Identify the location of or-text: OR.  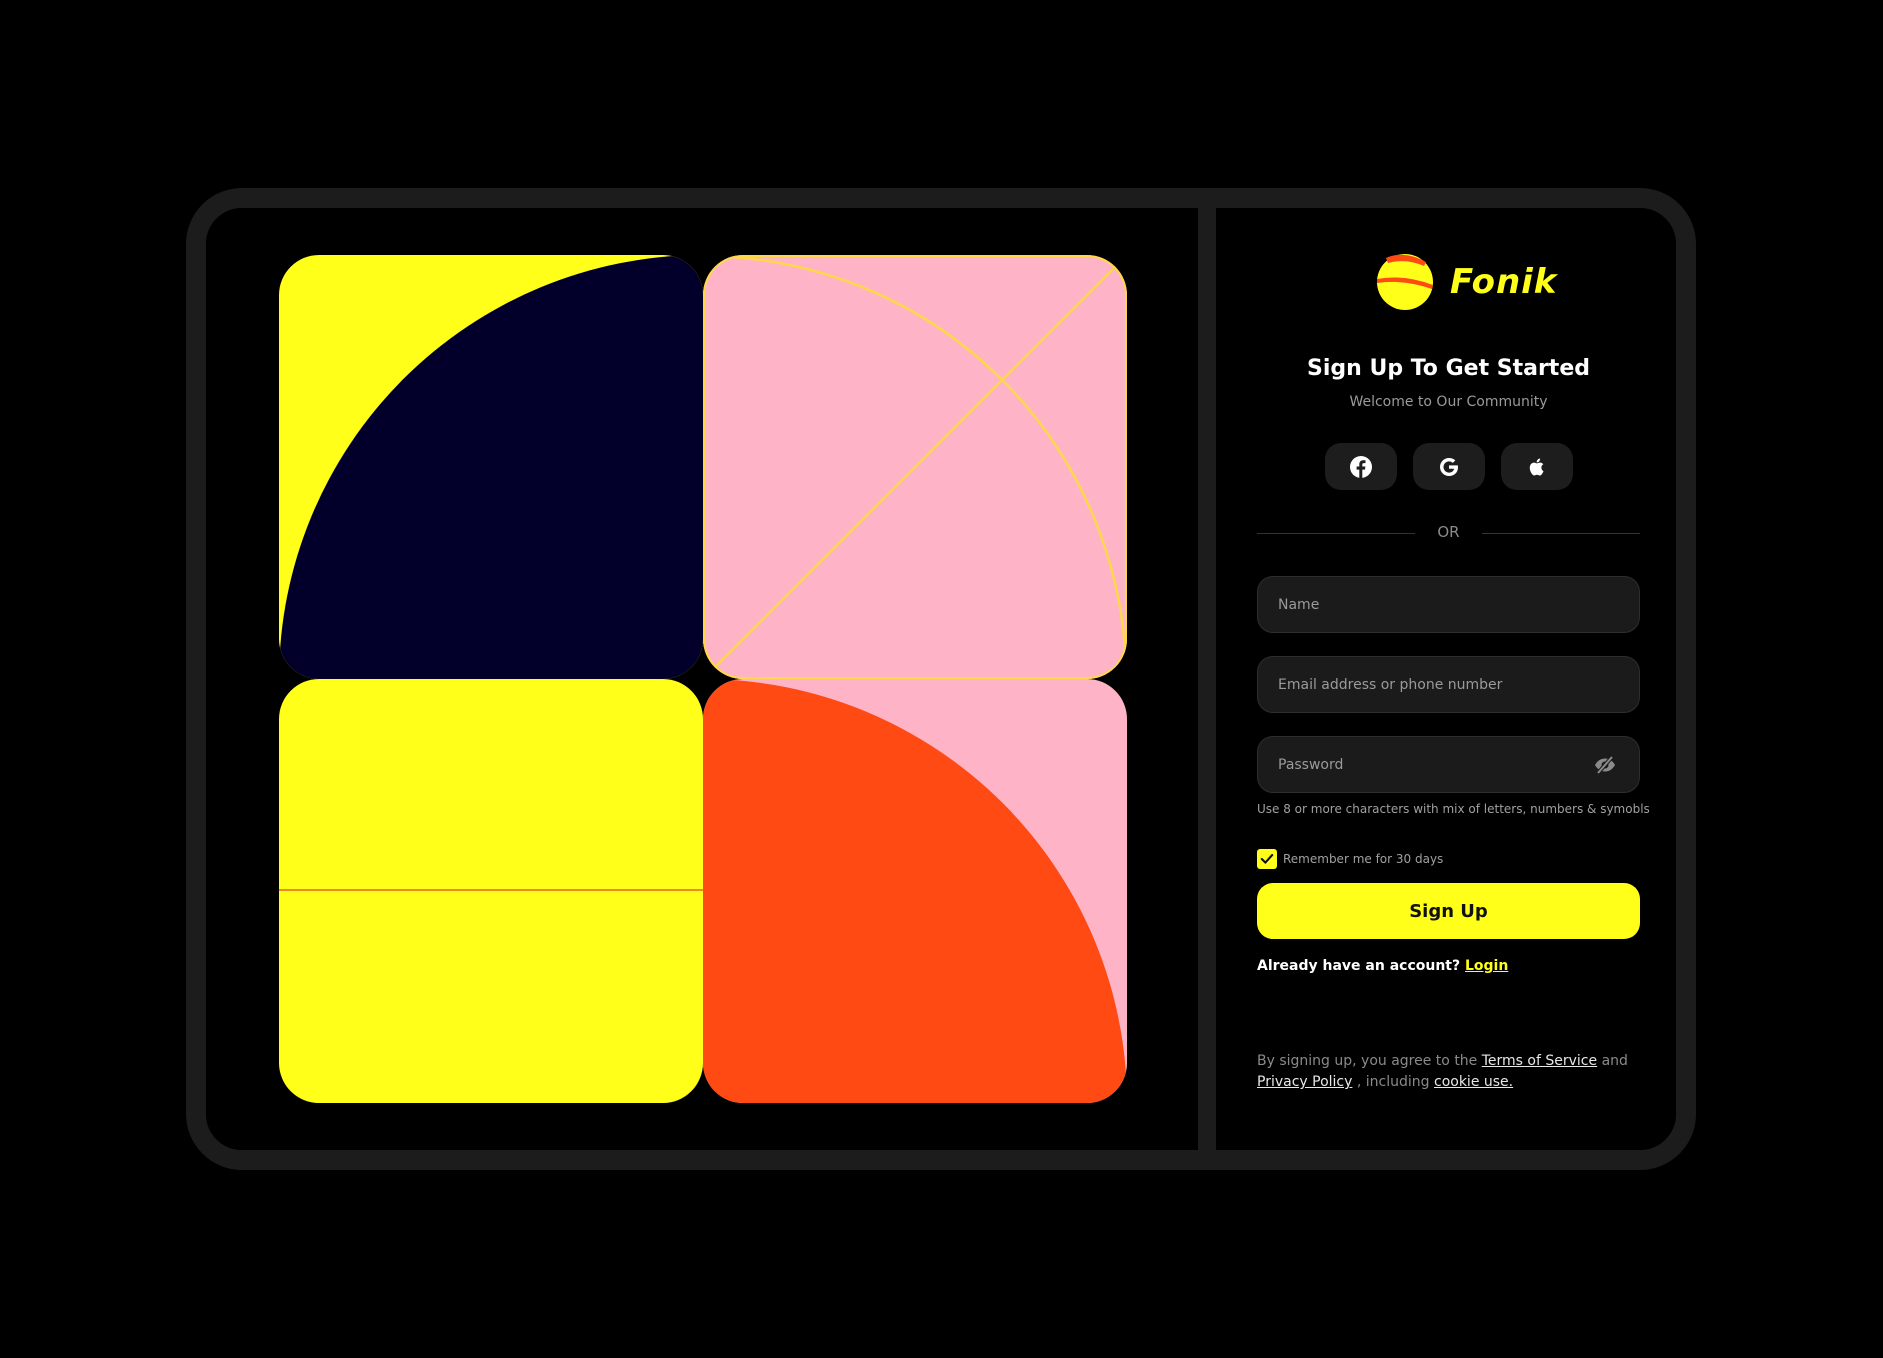
(1448, 532).